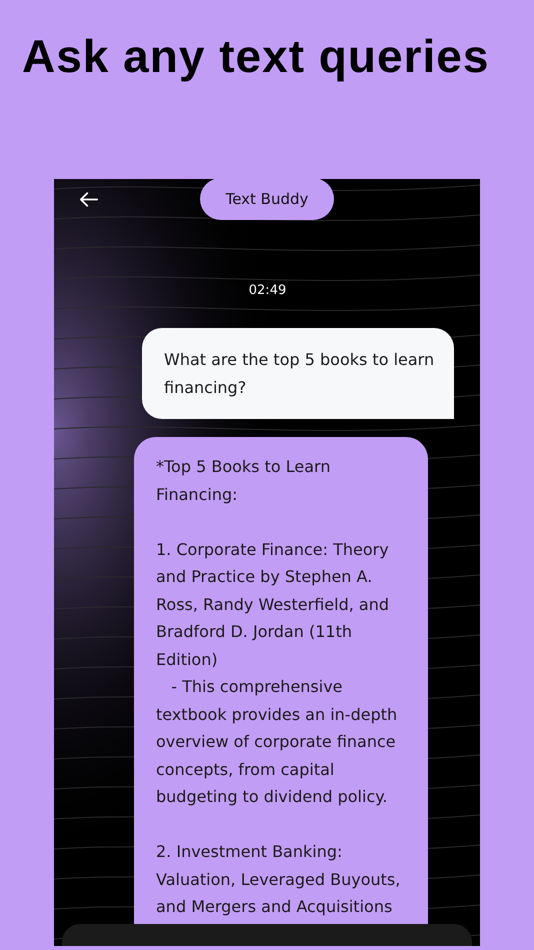  What do you see at coordinates (255, 56) in the screenshot?
I see `headline: Ask any text queries` at bounding box center [255, 56].